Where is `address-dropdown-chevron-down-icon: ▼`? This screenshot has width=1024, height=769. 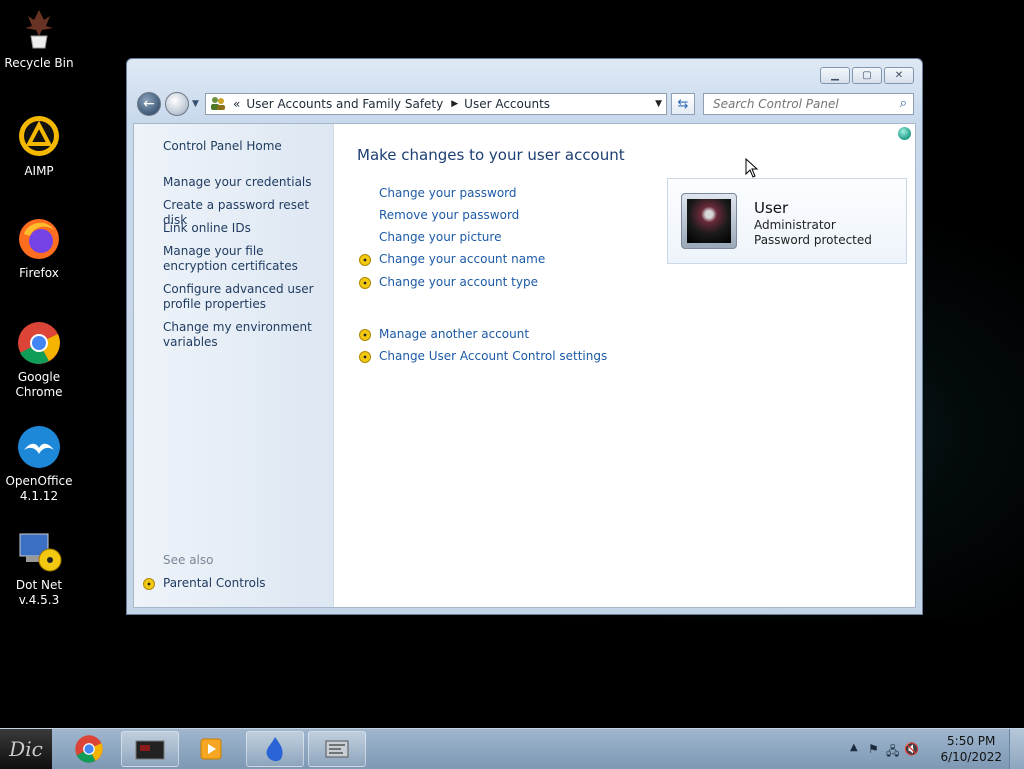
address-dropdown-chevron-down-icon: ▼ is located at coordinates (658, 104).